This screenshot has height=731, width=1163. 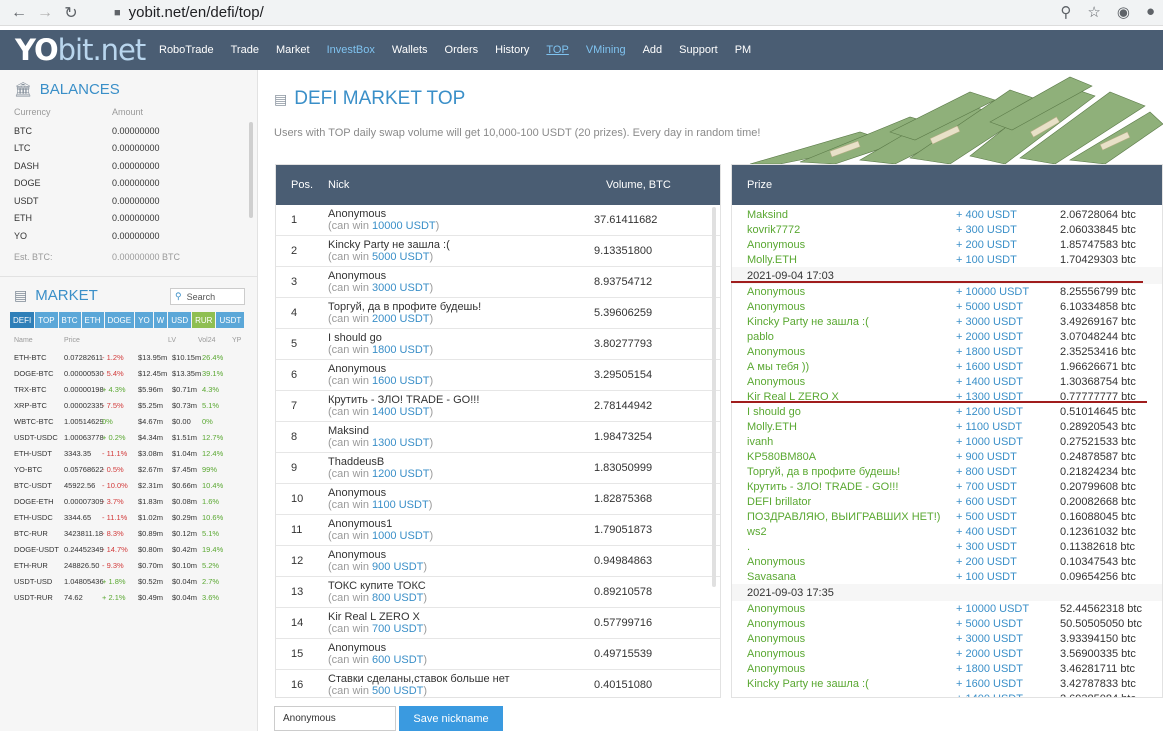 What do you see at coordinates (189, 12) in the screenshot?
I see `address-bar: ■ yobit.net/en/defi/top/` at bounding box center [189, 12].